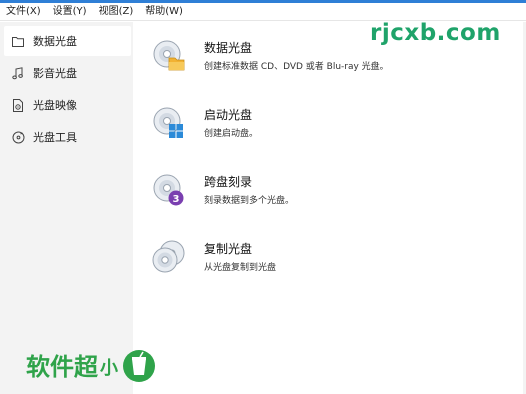  I want to click on sidebar-item-disc-image: 光盘映像, so click(67, 105).